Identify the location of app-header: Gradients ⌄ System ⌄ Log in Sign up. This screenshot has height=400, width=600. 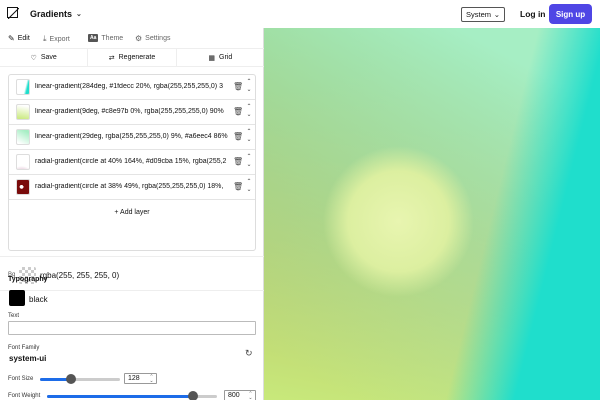
(300, 14).